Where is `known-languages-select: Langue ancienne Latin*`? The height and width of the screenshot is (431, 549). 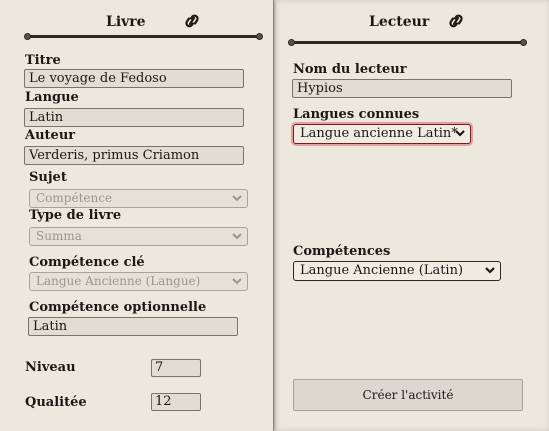
known-languages-select: Langue ancienne Latin* is located at coordinates (382, 134).